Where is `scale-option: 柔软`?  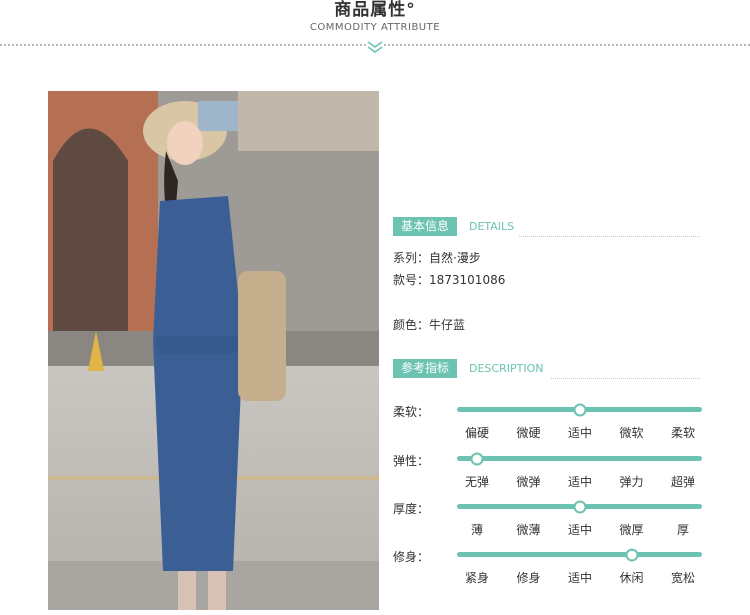 scale-option: 柔软 is located at coordinates (682, 433).